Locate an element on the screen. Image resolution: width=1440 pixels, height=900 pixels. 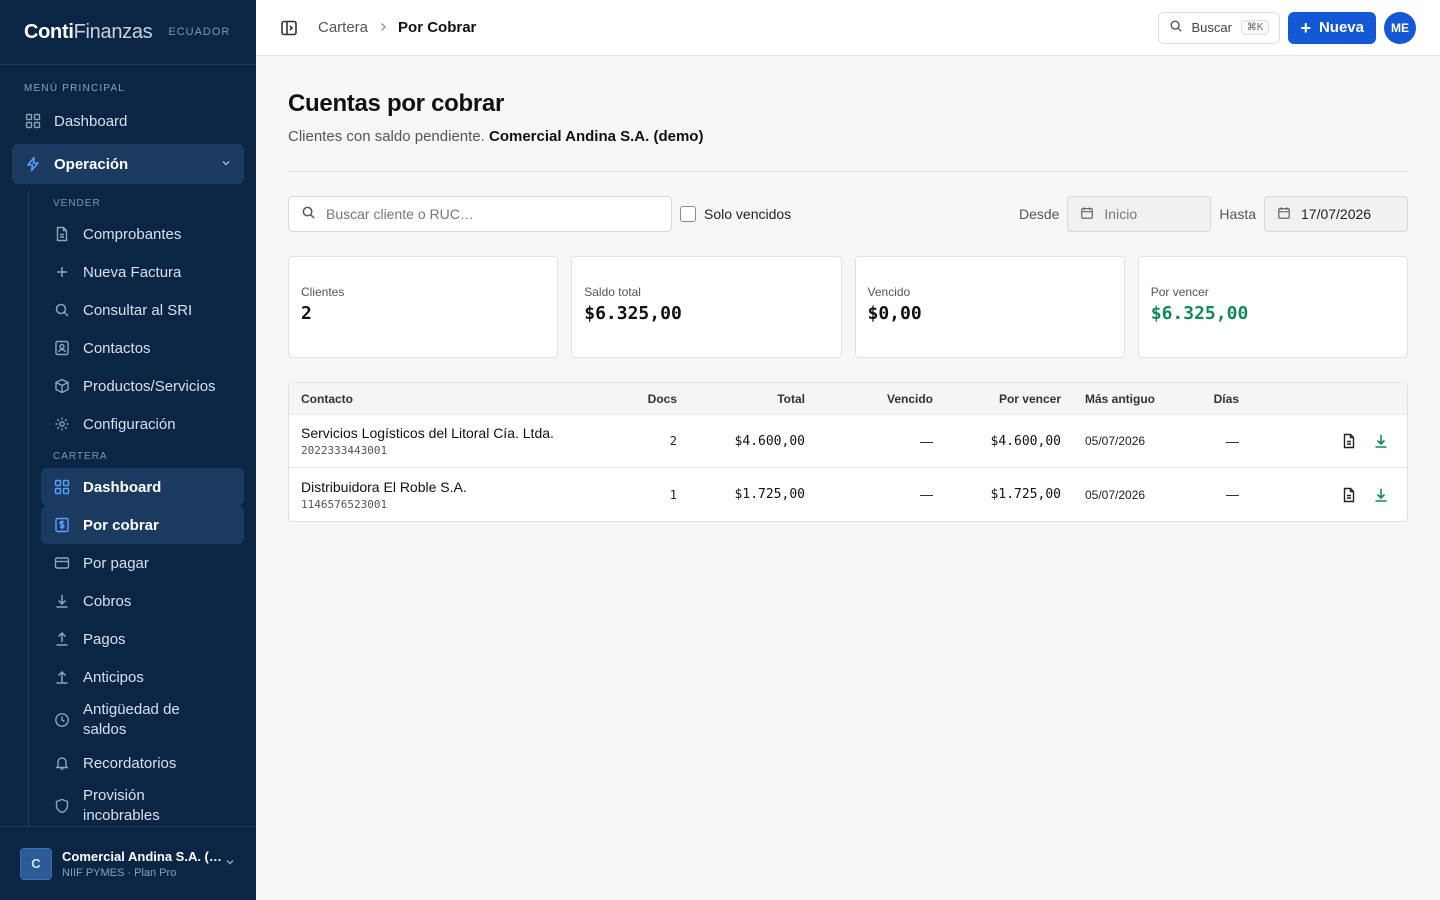
file-icon is located at coordinates (62, 234).